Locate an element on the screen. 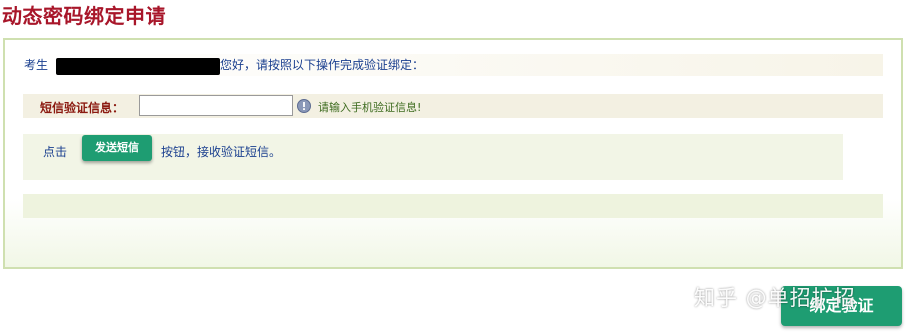  greeting-row: 考生 您好，请按照以下操作完成验证绑定： is located at coordinates (453, 65).